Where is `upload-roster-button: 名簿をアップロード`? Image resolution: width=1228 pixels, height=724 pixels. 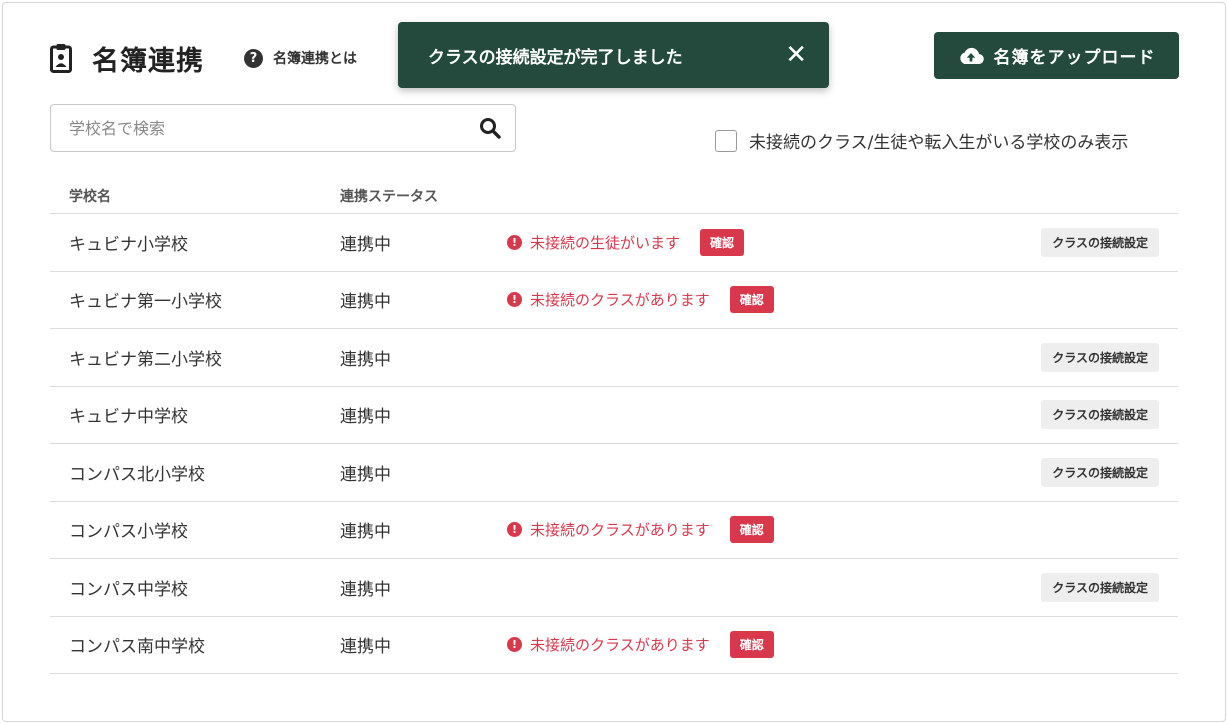 upload-roster-button: 名簿をアップロード is located at coordinates (1056, 55).